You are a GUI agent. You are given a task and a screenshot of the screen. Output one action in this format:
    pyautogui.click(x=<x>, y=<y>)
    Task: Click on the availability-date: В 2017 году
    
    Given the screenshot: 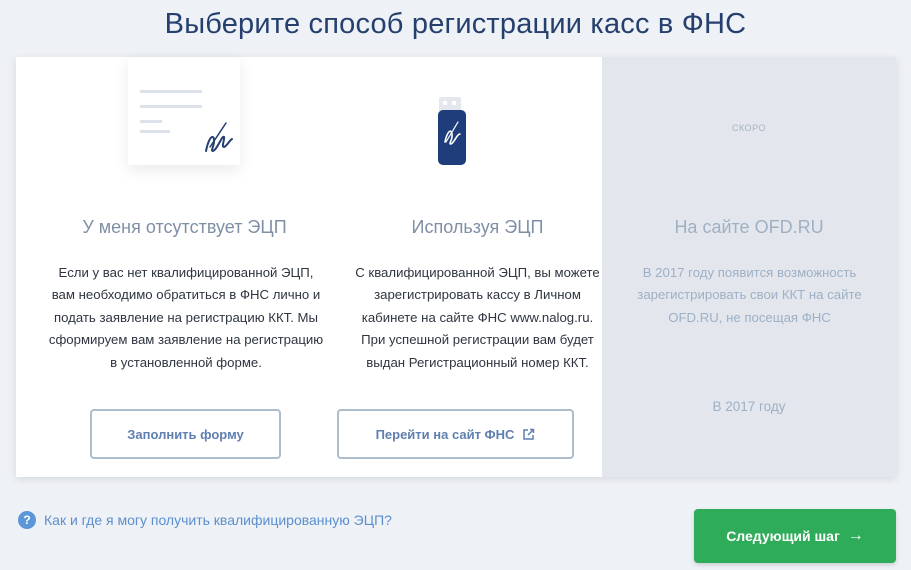 What is the action you would take?
    pyautogui.click(x=749, y=406)
    